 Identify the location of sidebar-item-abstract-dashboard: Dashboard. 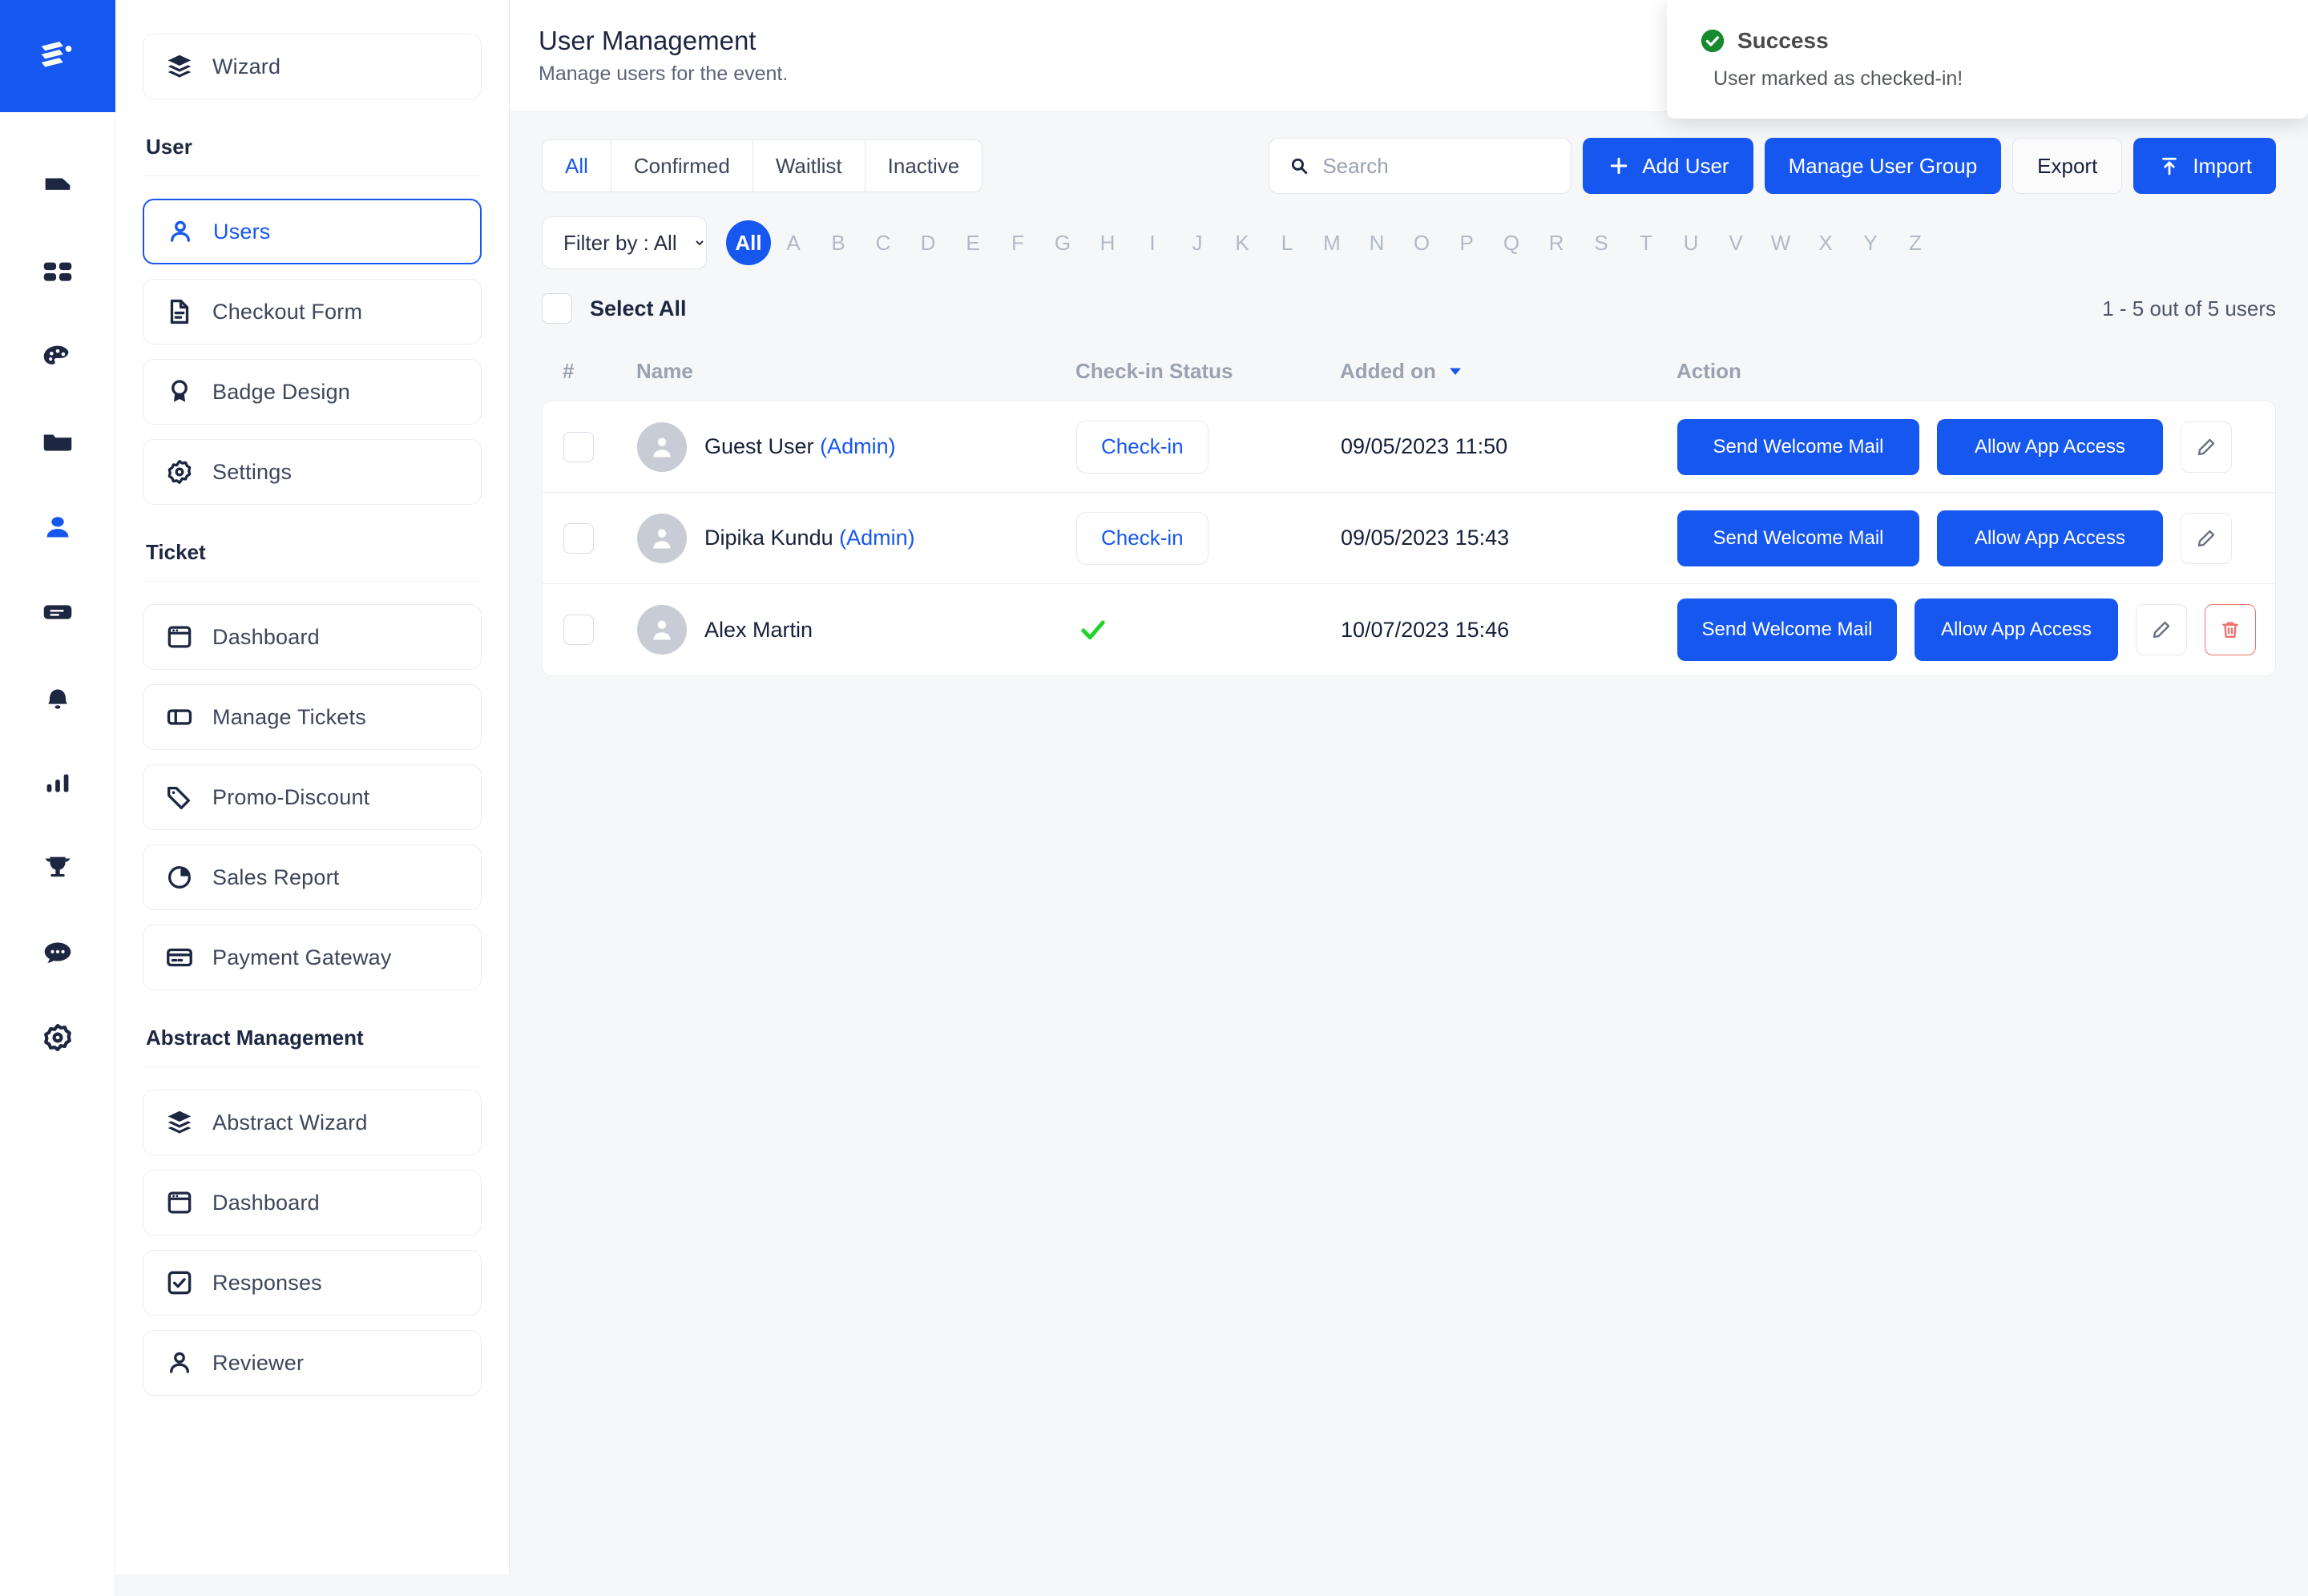
(312, 1202).